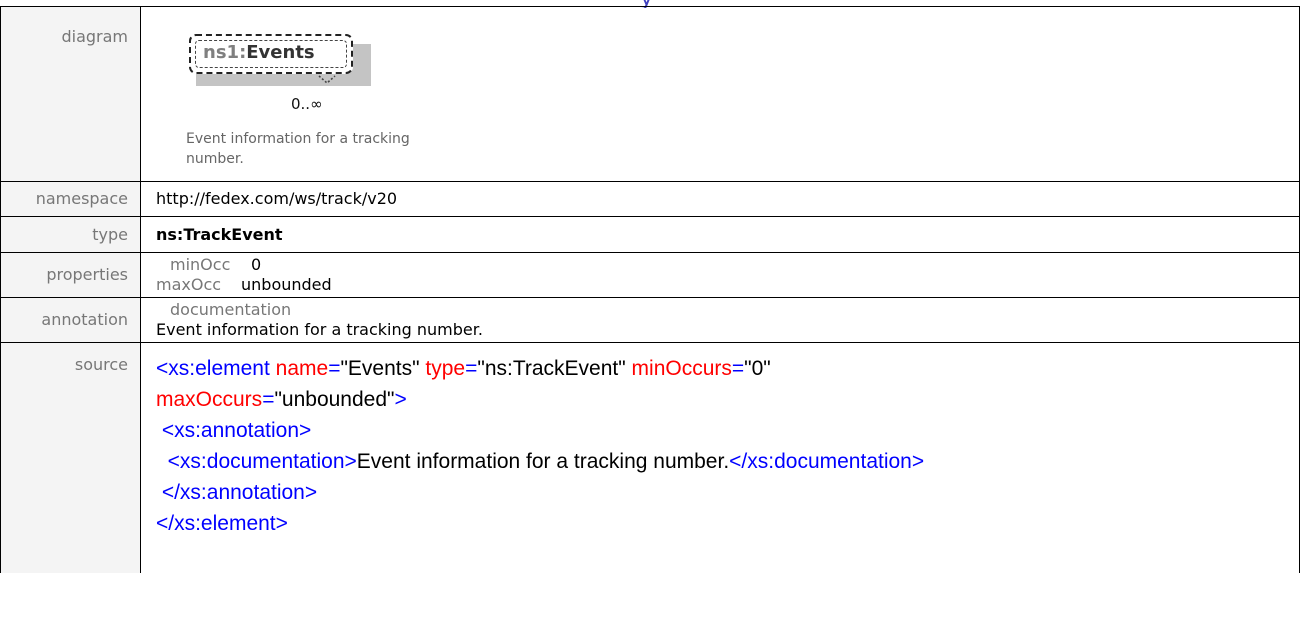  Describe the element at coordinates (256, 264) in the screenshot. I see `minocc-value: 0` at that location.